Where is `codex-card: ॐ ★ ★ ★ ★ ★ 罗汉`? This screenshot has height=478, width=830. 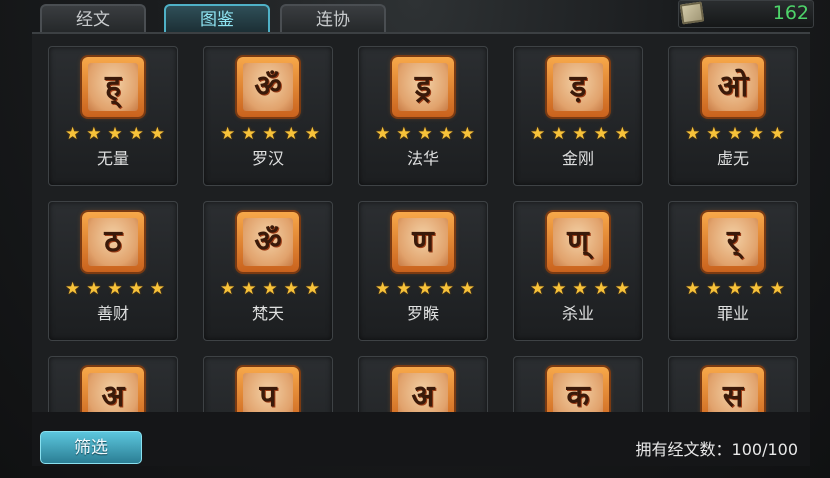
codex-card: ॐ ★ ★ ★ ★ ★ 罗汉 is located at coordinates (268, 116).